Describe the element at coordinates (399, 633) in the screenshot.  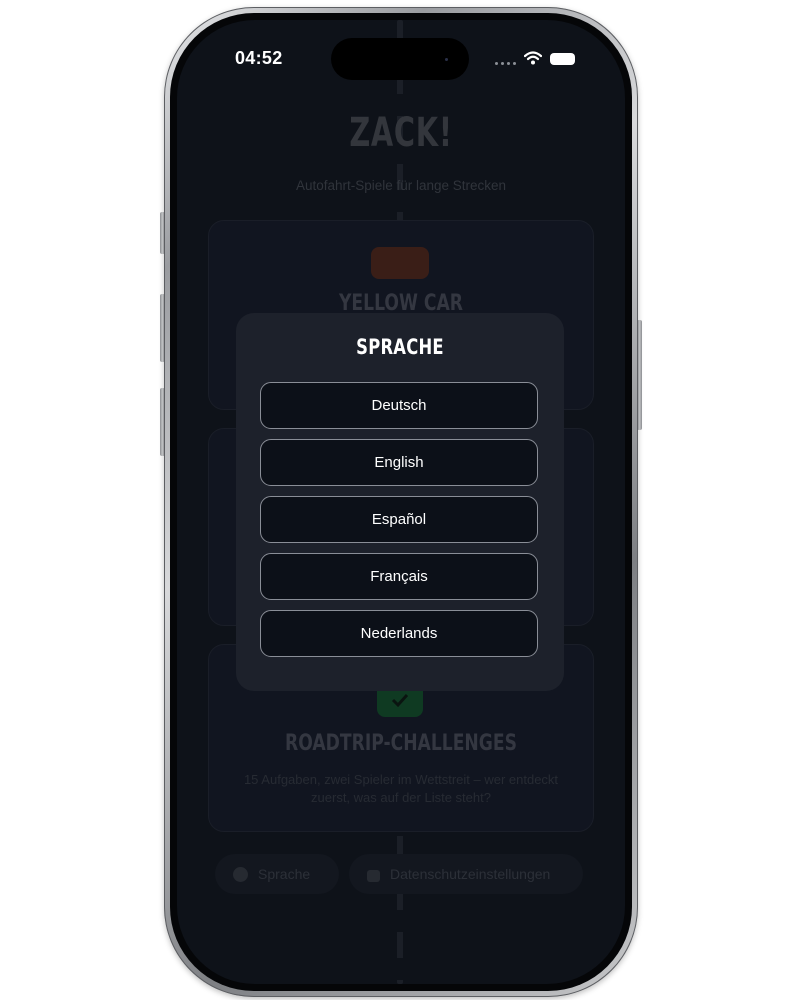
I see `language-option-nederlands: Nederlands` at that location.